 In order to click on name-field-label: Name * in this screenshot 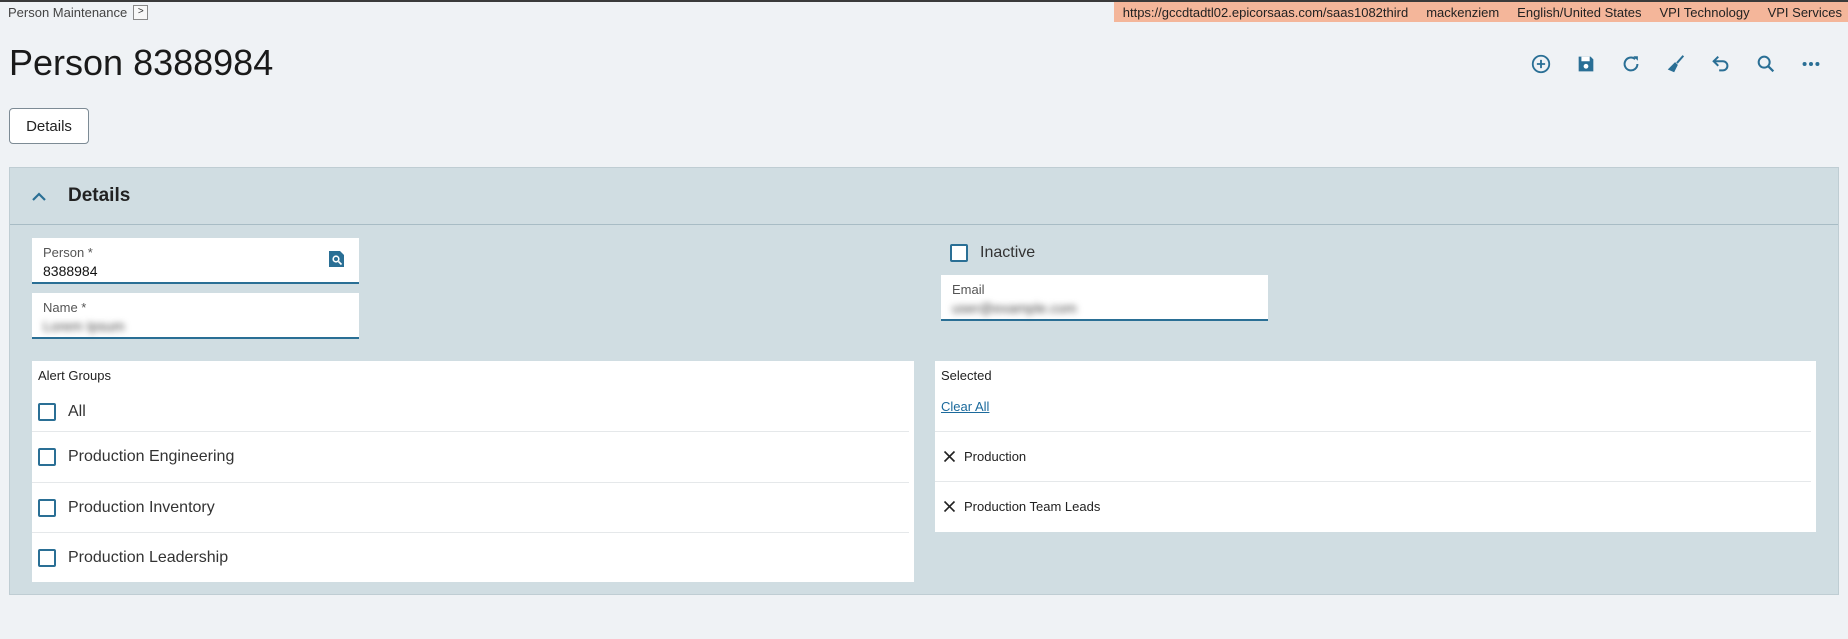, I will do `click(65, 307)`.